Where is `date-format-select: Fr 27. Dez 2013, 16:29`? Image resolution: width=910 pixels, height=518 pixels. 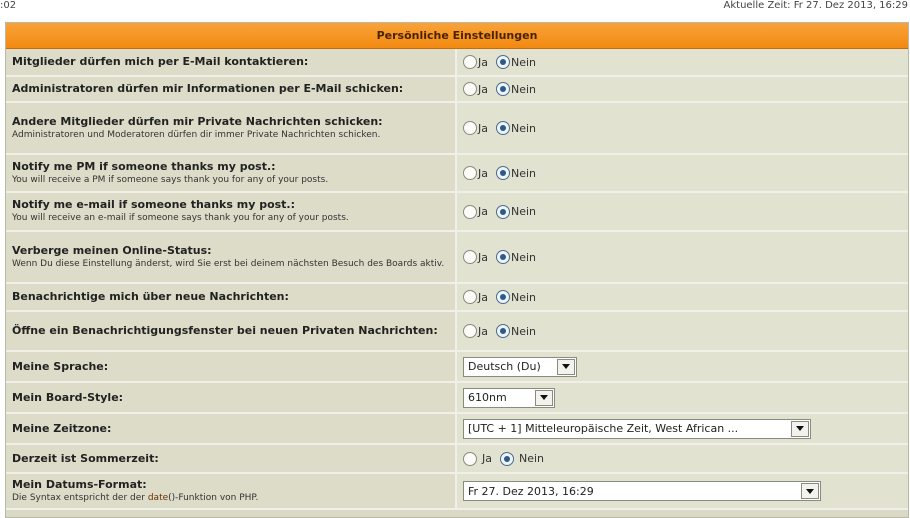
date-format-select: Fr 27. Dez 2013, 16:29 is located at coordinates (642, 491).